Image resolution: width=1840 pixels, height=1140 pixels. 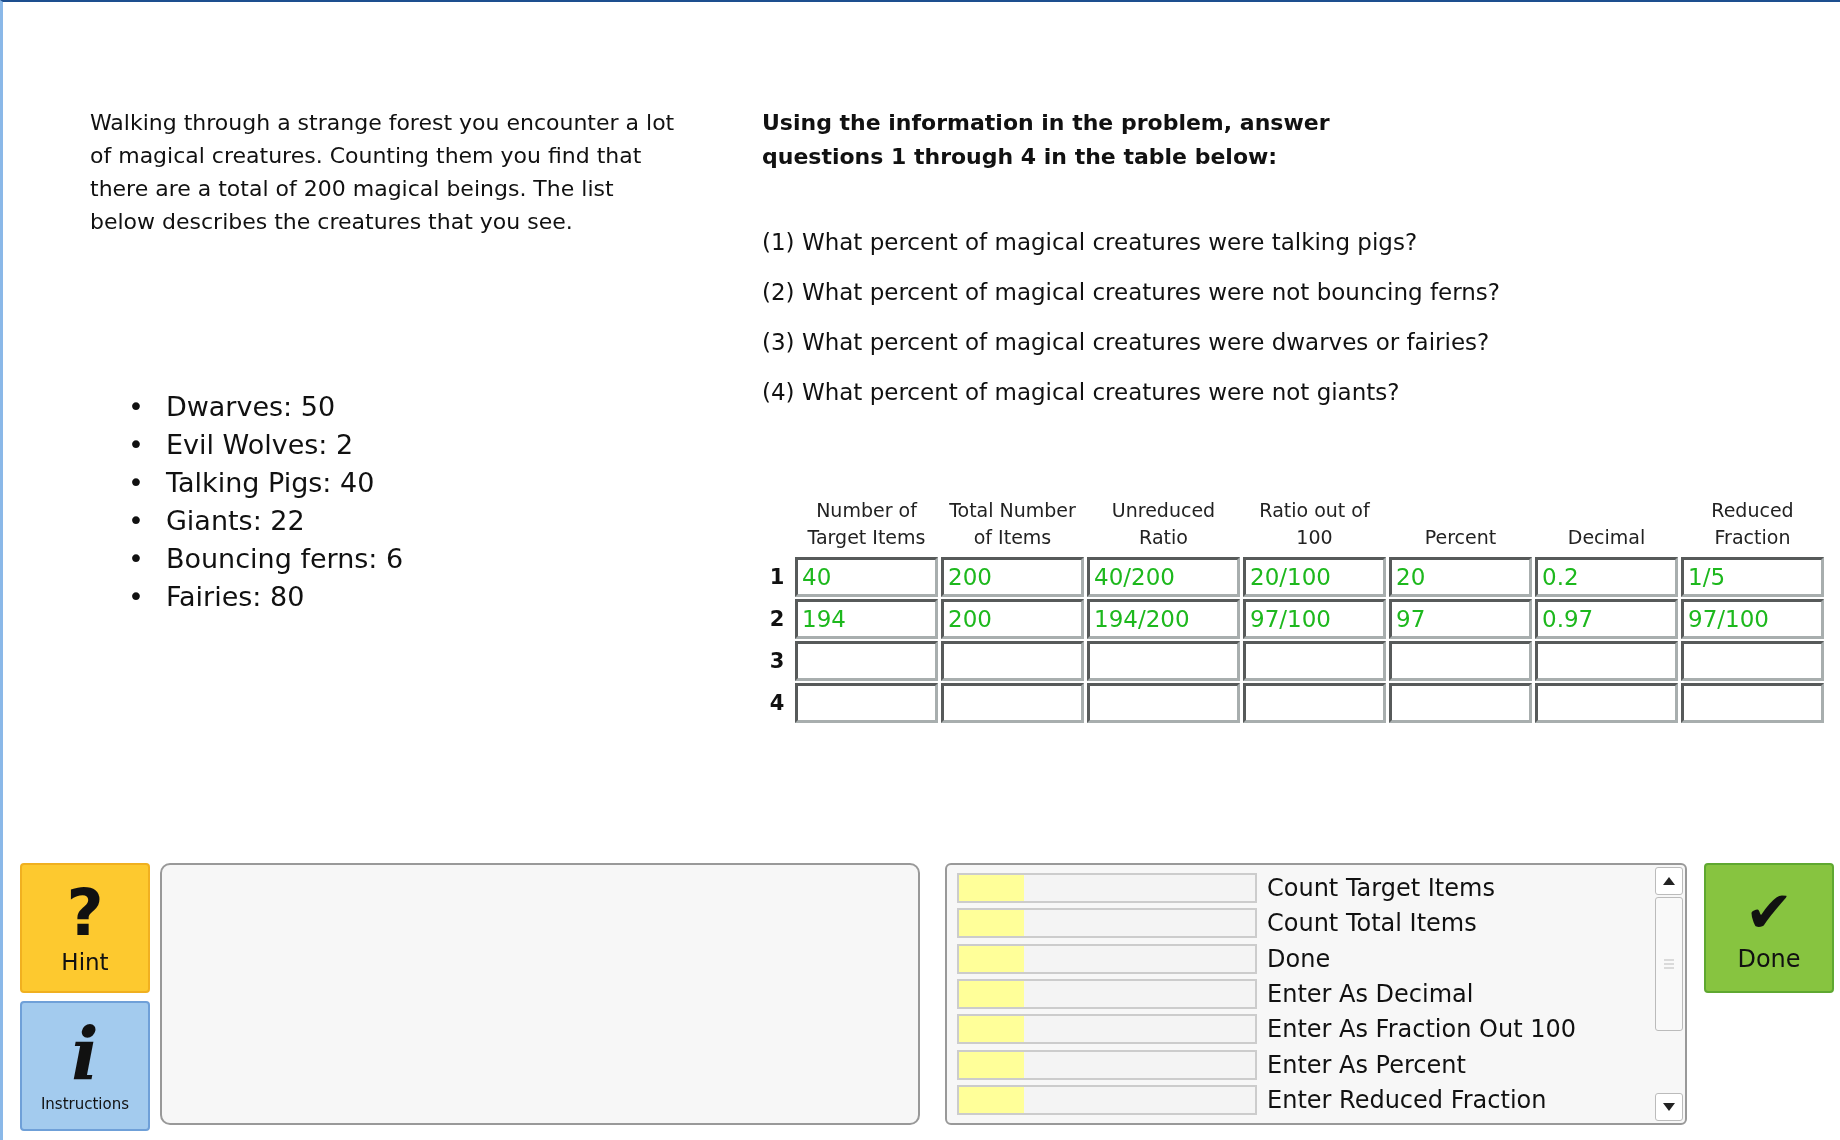 What do you see at coordinates (1163, 524) in the screenshot?
I see `column-header: Unreduced Ratio` at bounding box center [1163, 524].